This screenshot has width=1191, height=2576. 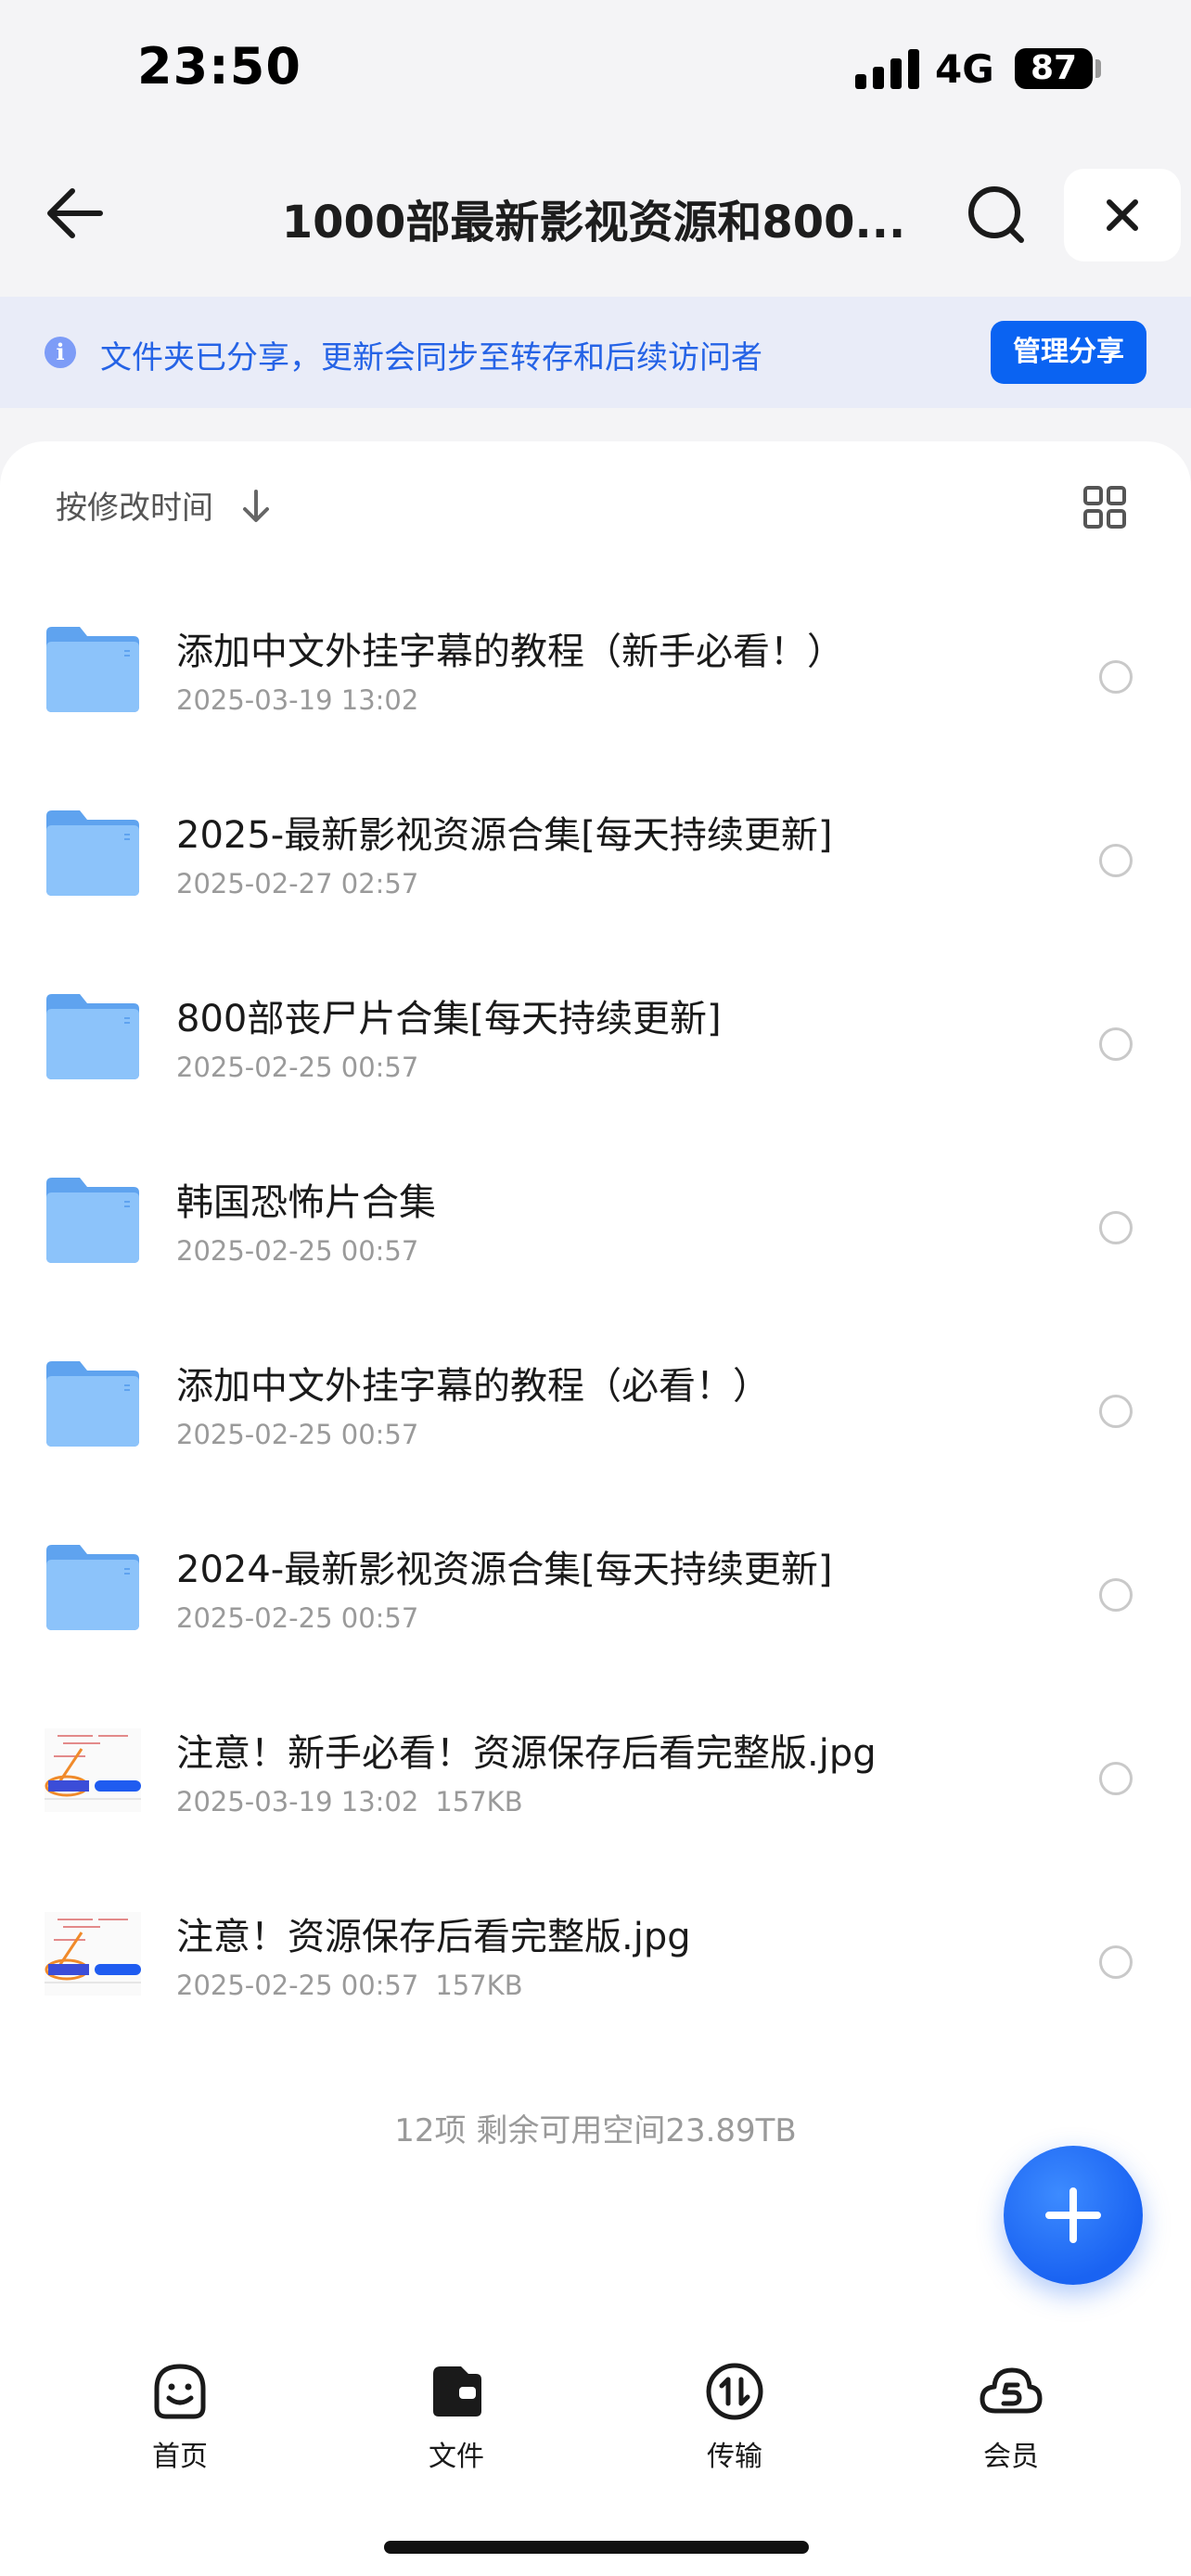 I want to click on status-bar: 23:50 4G 87, so click(x=595, y=69).